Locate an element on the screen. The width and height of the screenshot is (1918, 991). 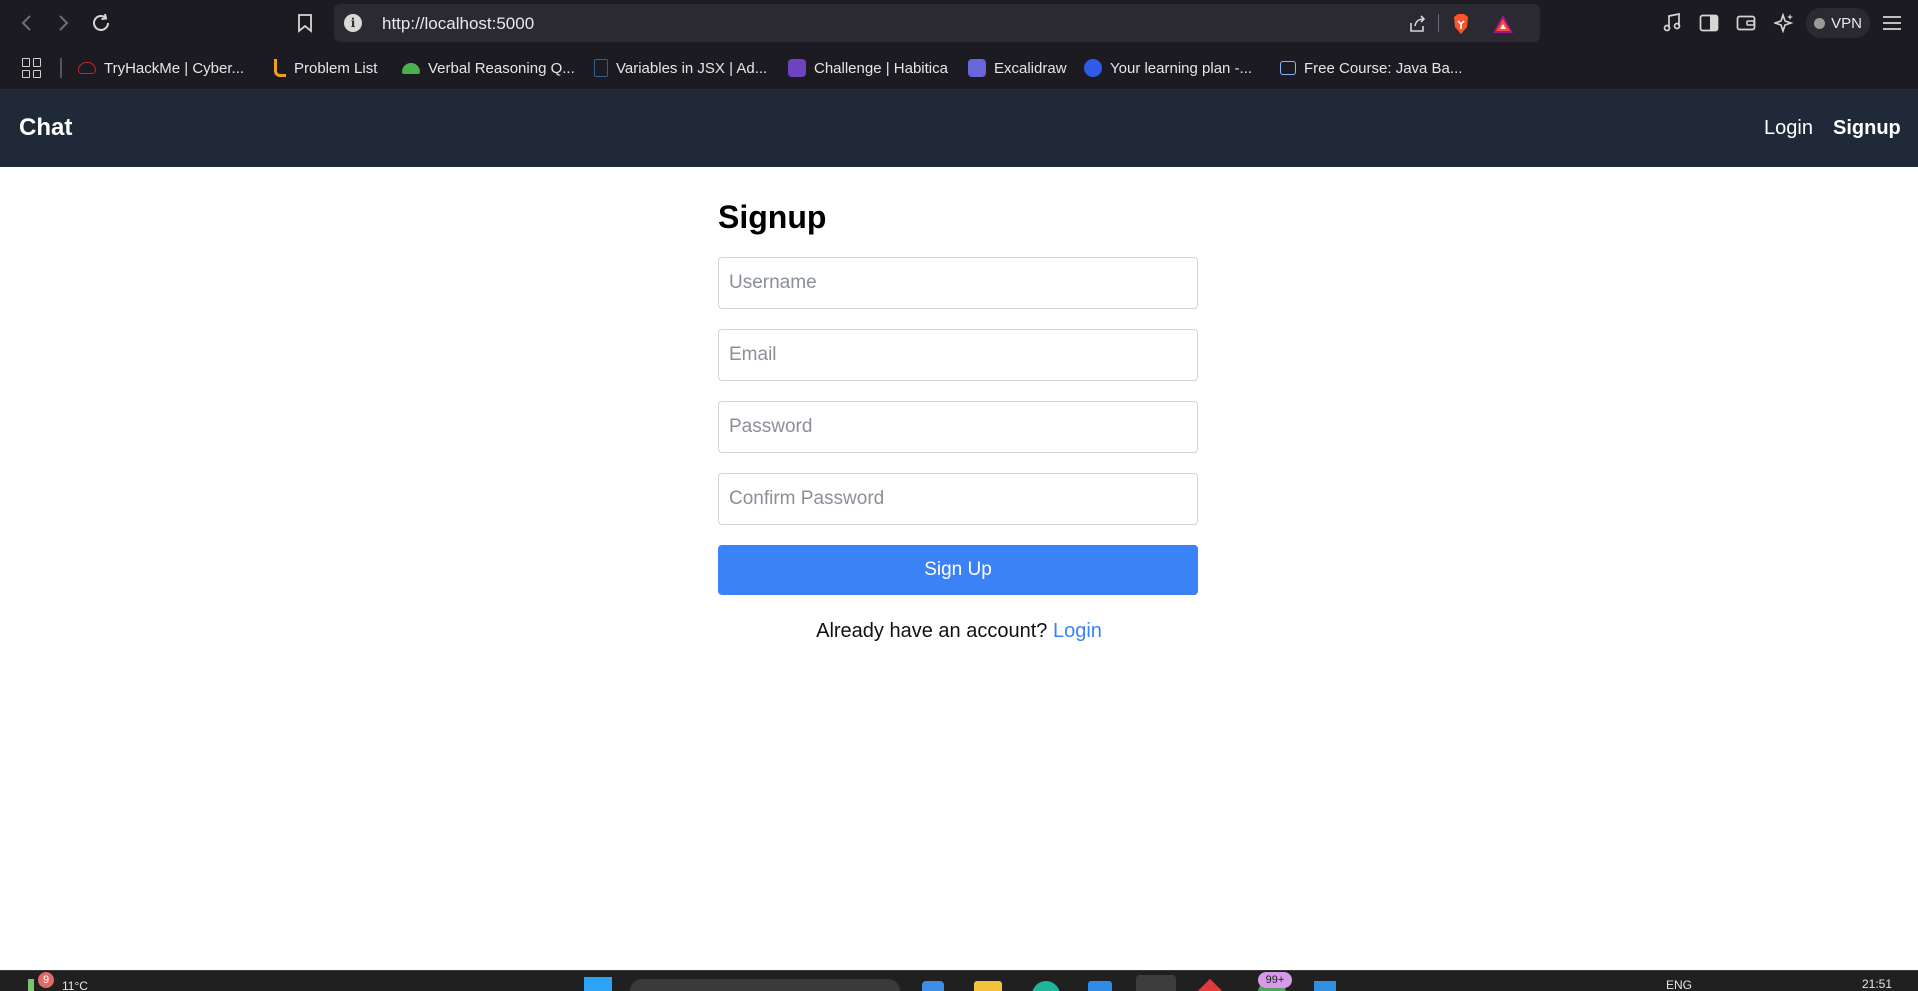
bookmark-item: Problem List is located at coordinates (325, 68).